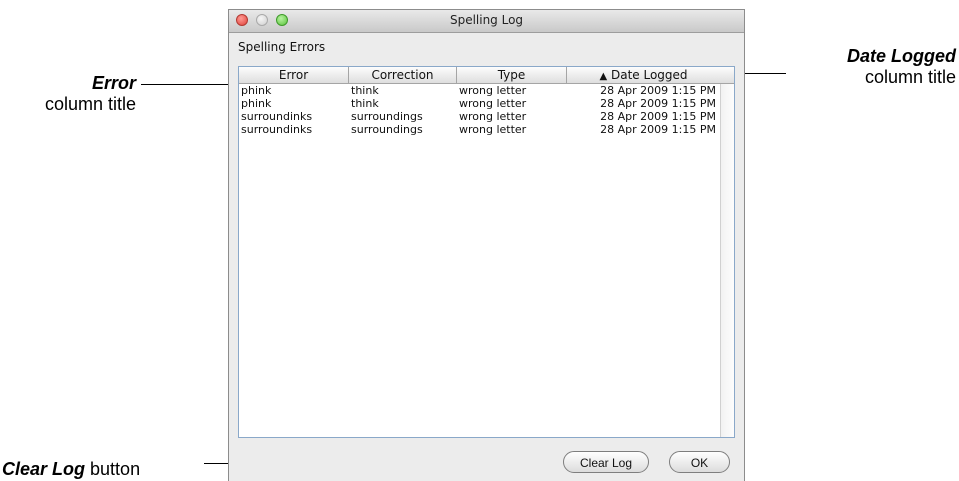  I want to click on callout-clear-text: button, so click(115, 469).